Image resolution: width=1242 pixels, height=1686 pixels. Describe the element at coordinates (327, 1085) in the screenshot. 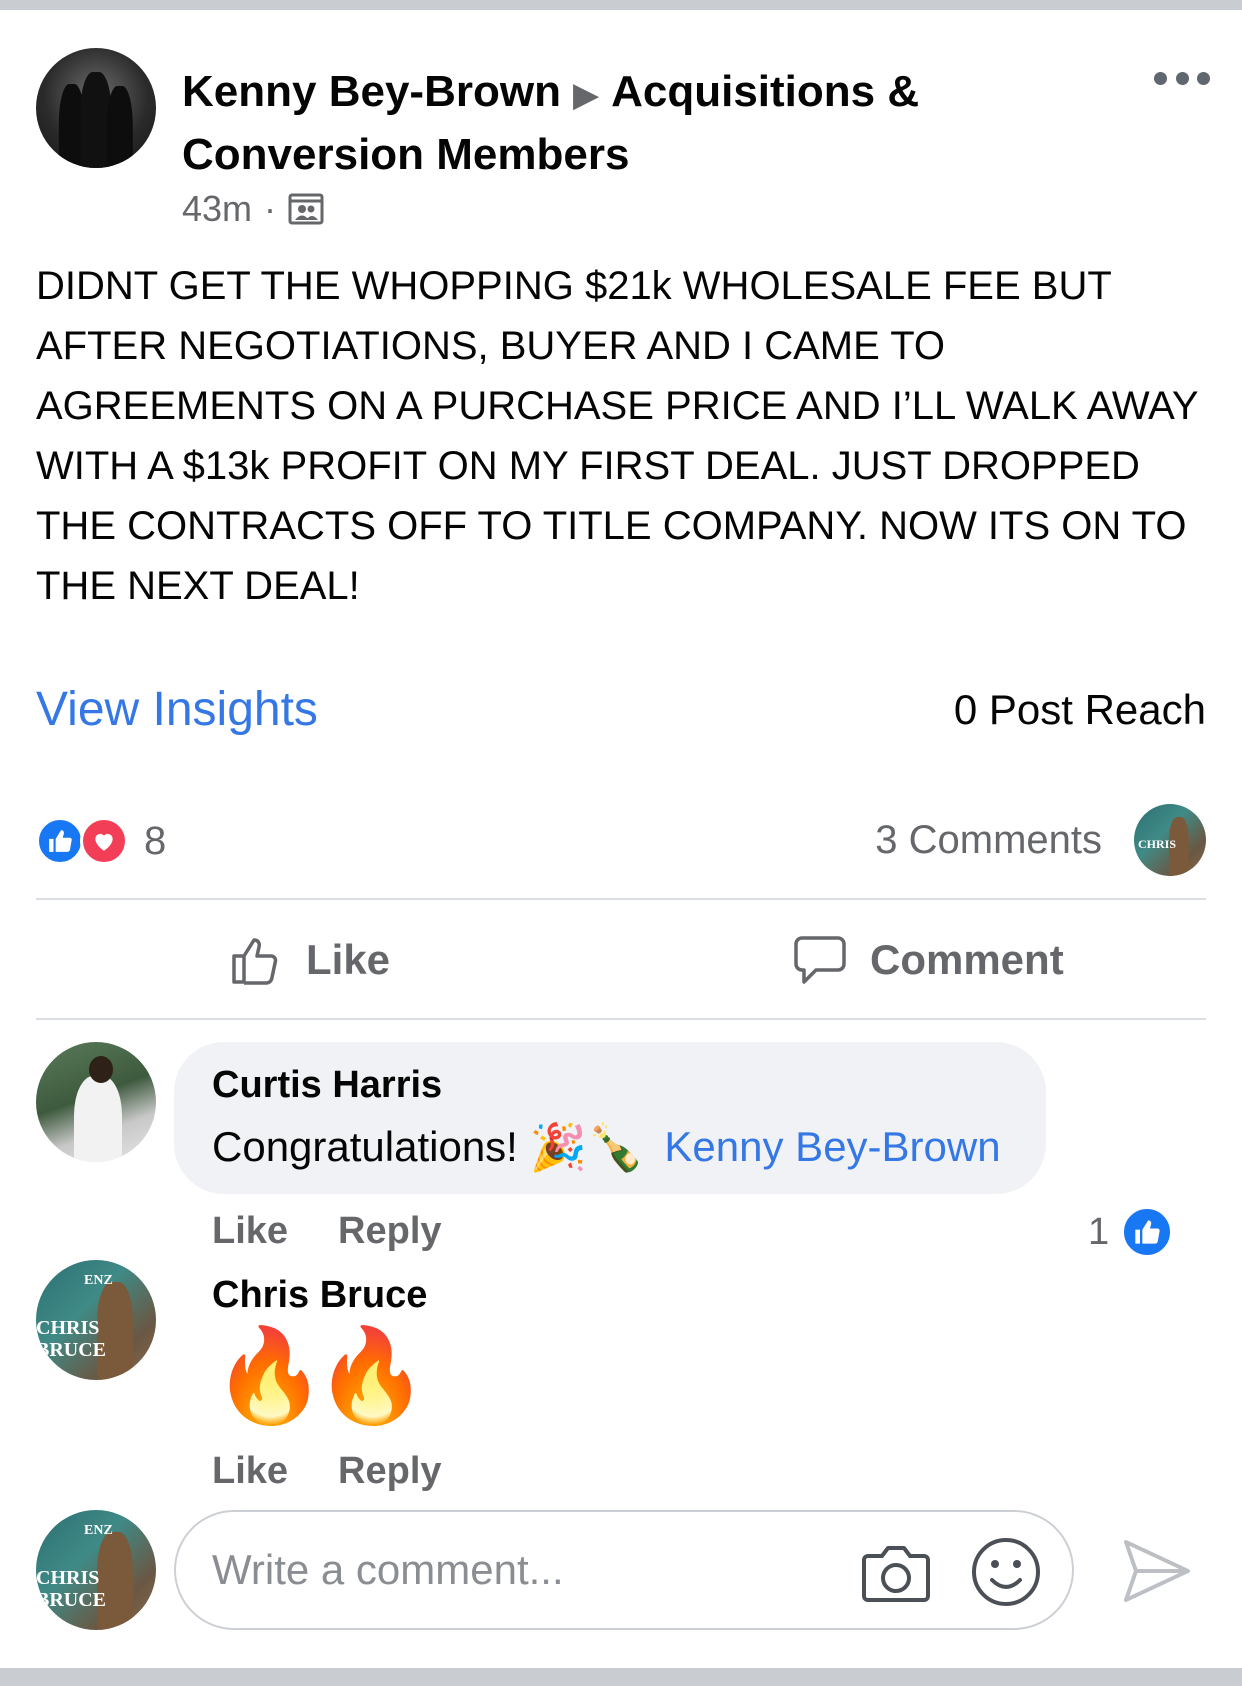

I see `comment-author: Curtis Harris` at that location.